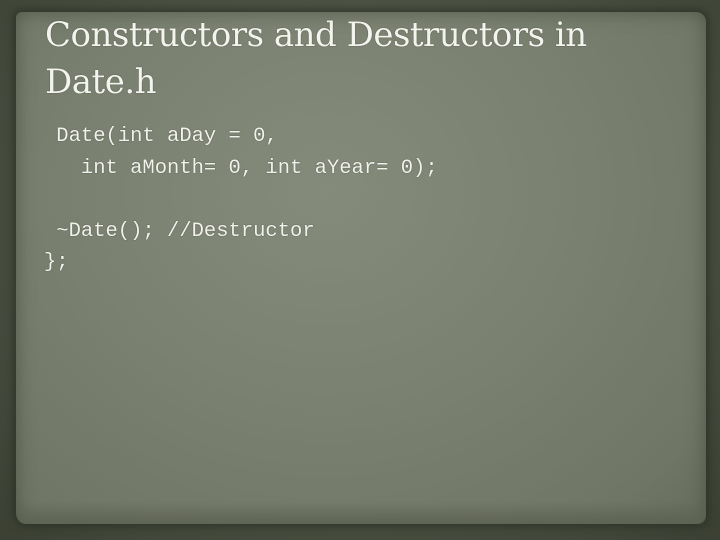 Image resolution: width=720 pixels, height=540 pixels. I want to click on title-line-2: Date.h, so click(101, 82).